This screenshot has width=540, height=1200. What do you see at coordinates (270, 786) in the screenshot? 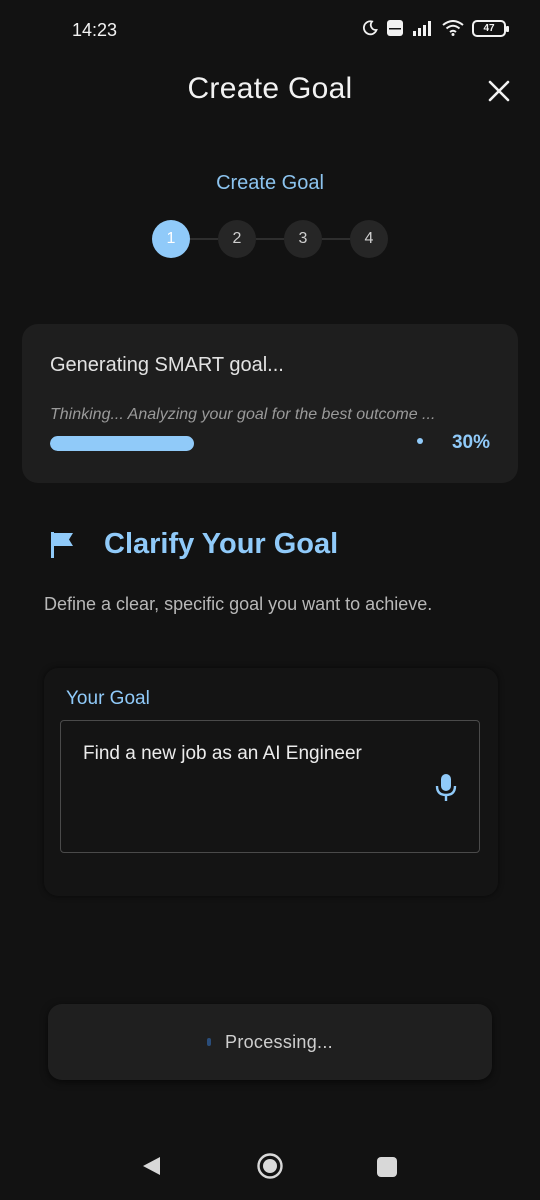
I see `goal-input: Find a new job as an AI Engineer` at bounding box center [270, 786].